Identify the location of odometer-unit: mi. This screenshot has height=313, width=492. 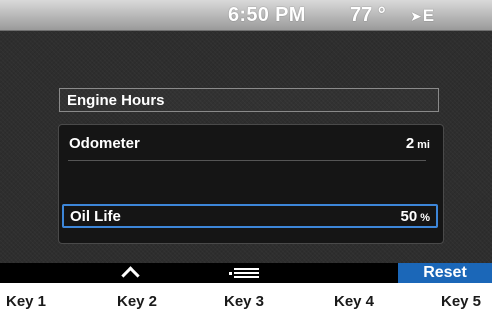
(423, 145).